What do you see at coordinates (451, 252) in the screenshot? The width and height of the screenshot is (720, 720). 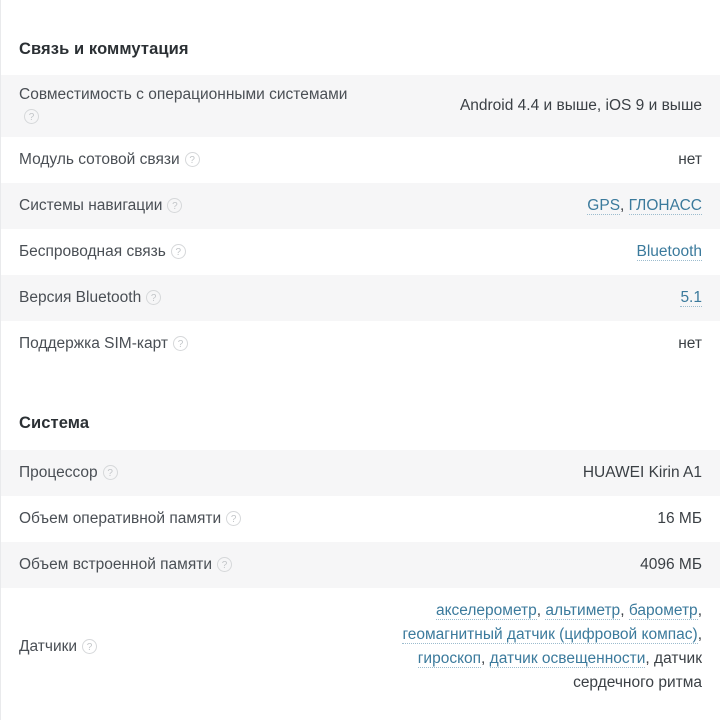 I see `spec-value: Bluetooth` at bounding box center [451, 252].